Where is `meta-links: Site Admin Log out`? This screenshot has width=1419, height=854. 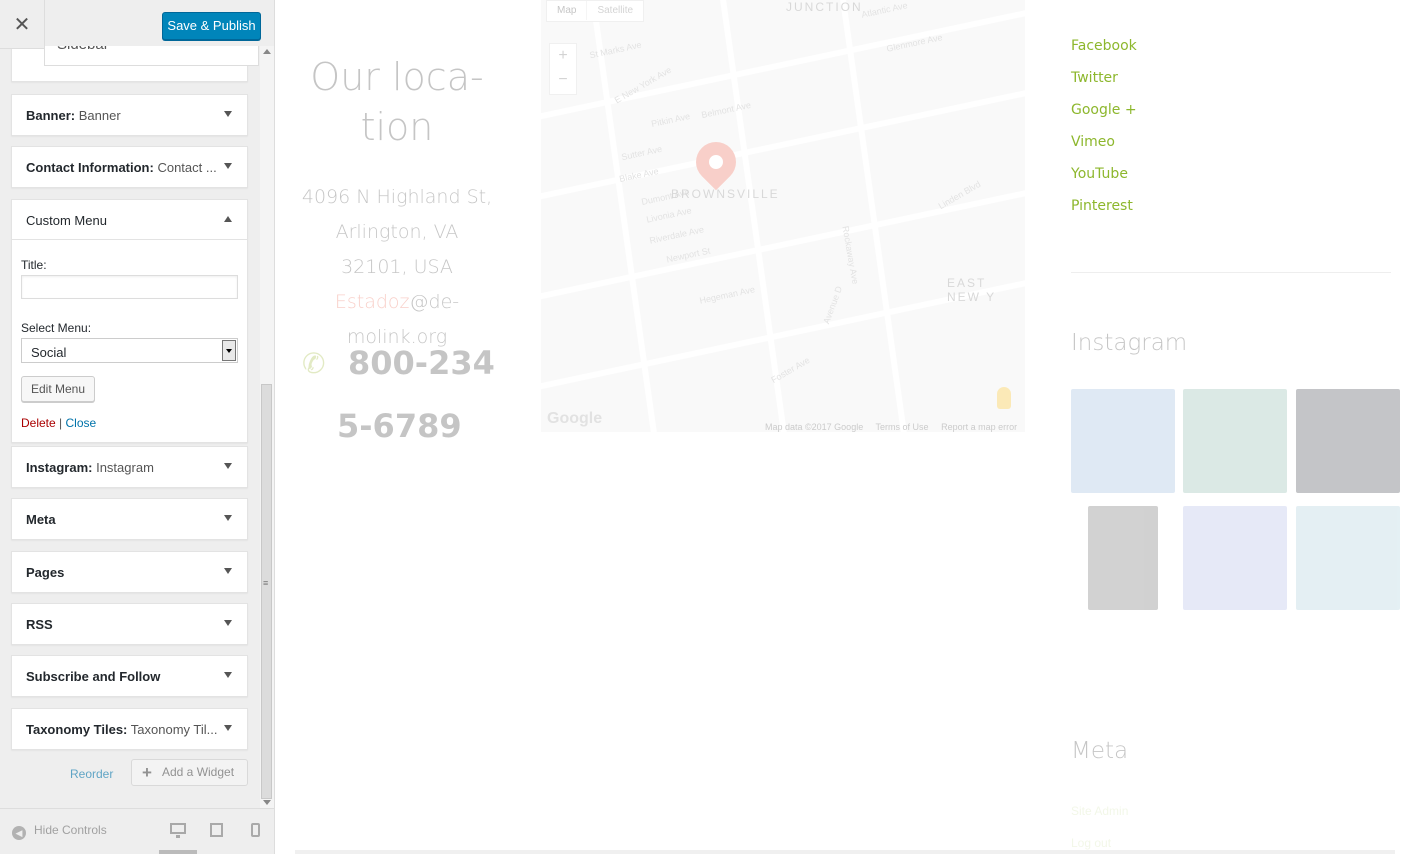
meta-links: Site Admin Log out is located at coordinates (1099, 824).